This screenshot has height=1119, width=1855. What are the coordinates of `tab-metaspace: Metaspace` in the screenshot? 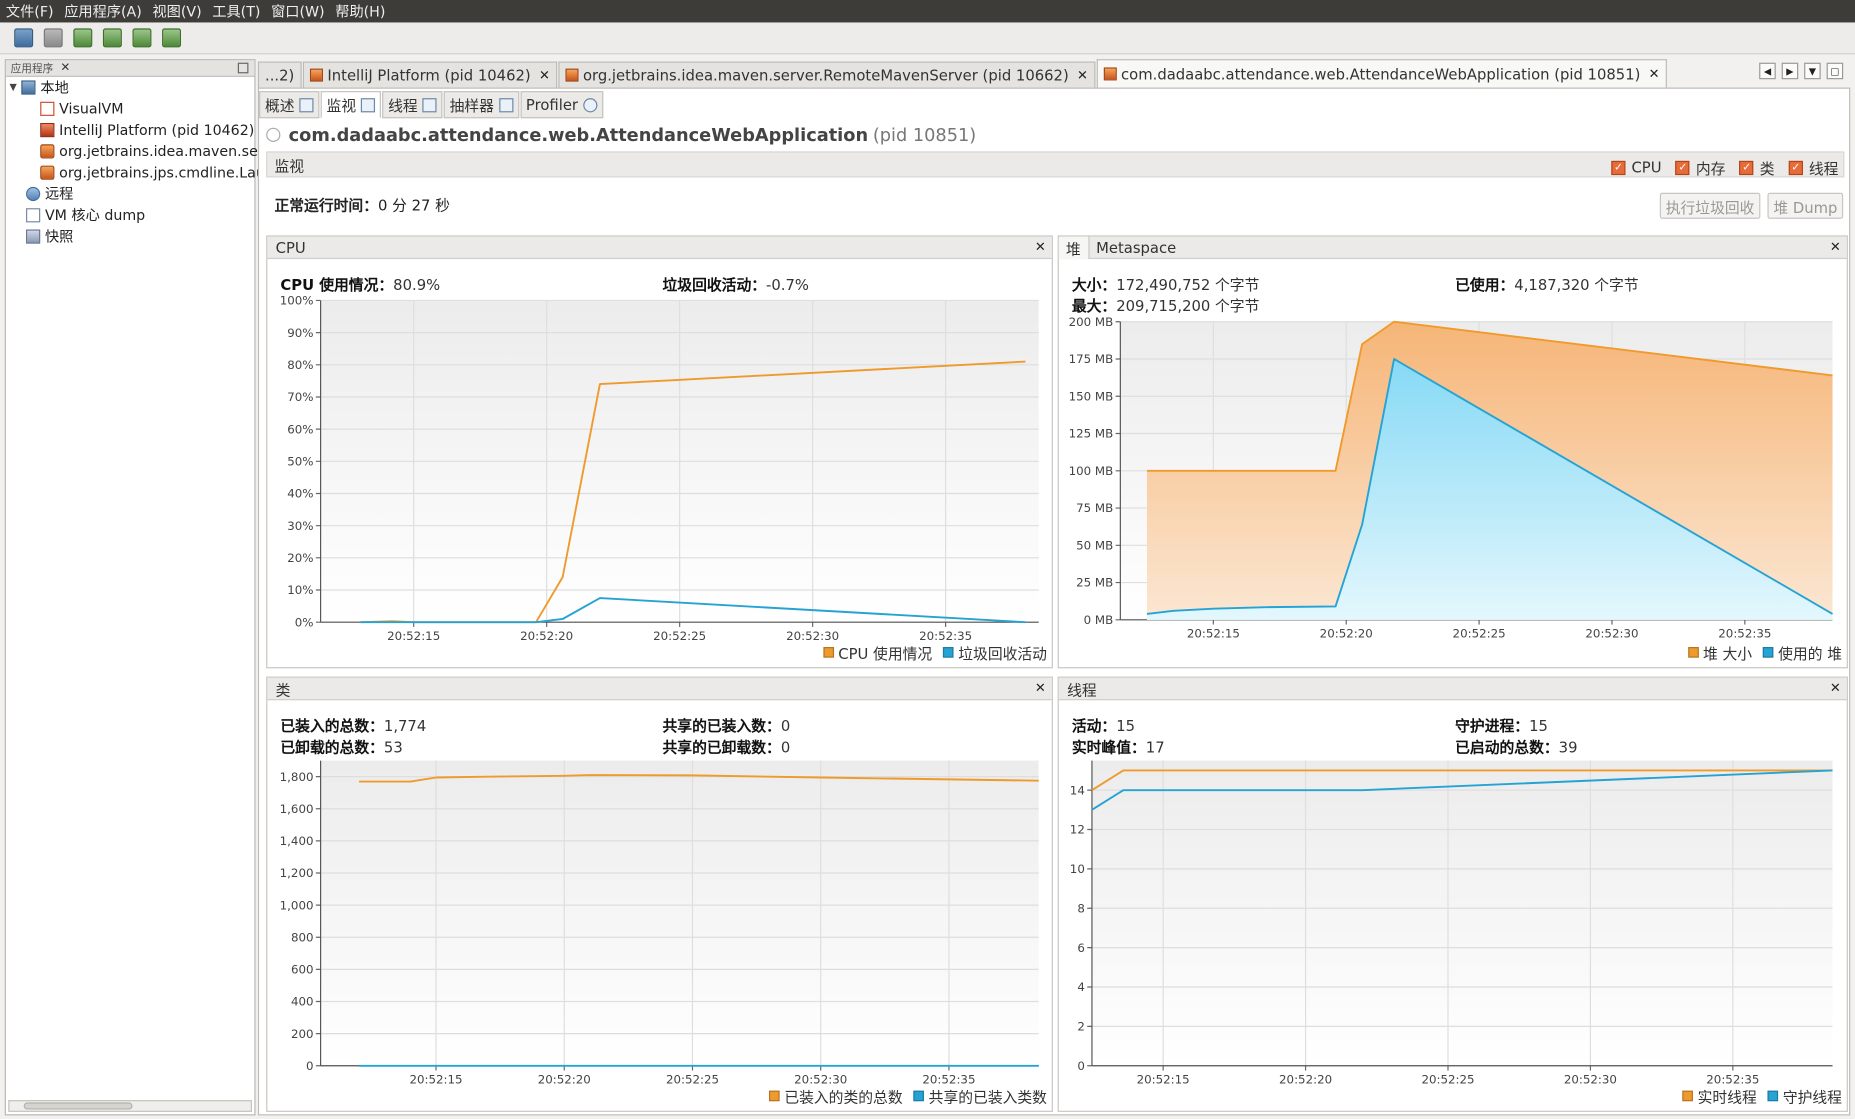 It's located at (1136, 247).